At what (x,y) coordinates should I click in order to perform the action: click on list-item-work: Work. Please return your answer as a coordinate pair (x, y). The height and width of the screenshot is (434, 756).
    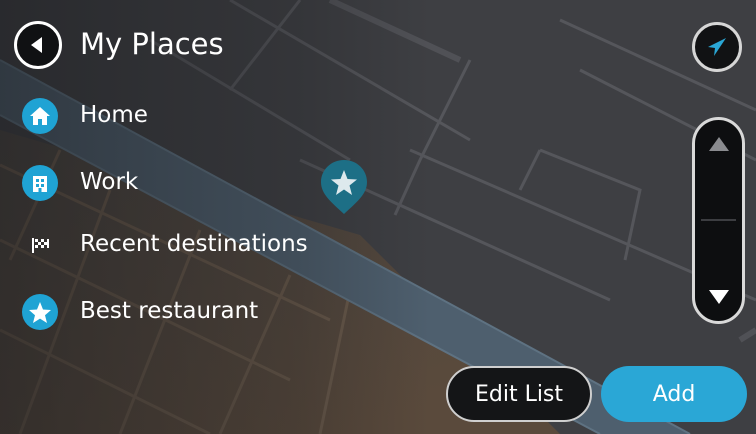
    Looking at the image, I should click on (210, 182).